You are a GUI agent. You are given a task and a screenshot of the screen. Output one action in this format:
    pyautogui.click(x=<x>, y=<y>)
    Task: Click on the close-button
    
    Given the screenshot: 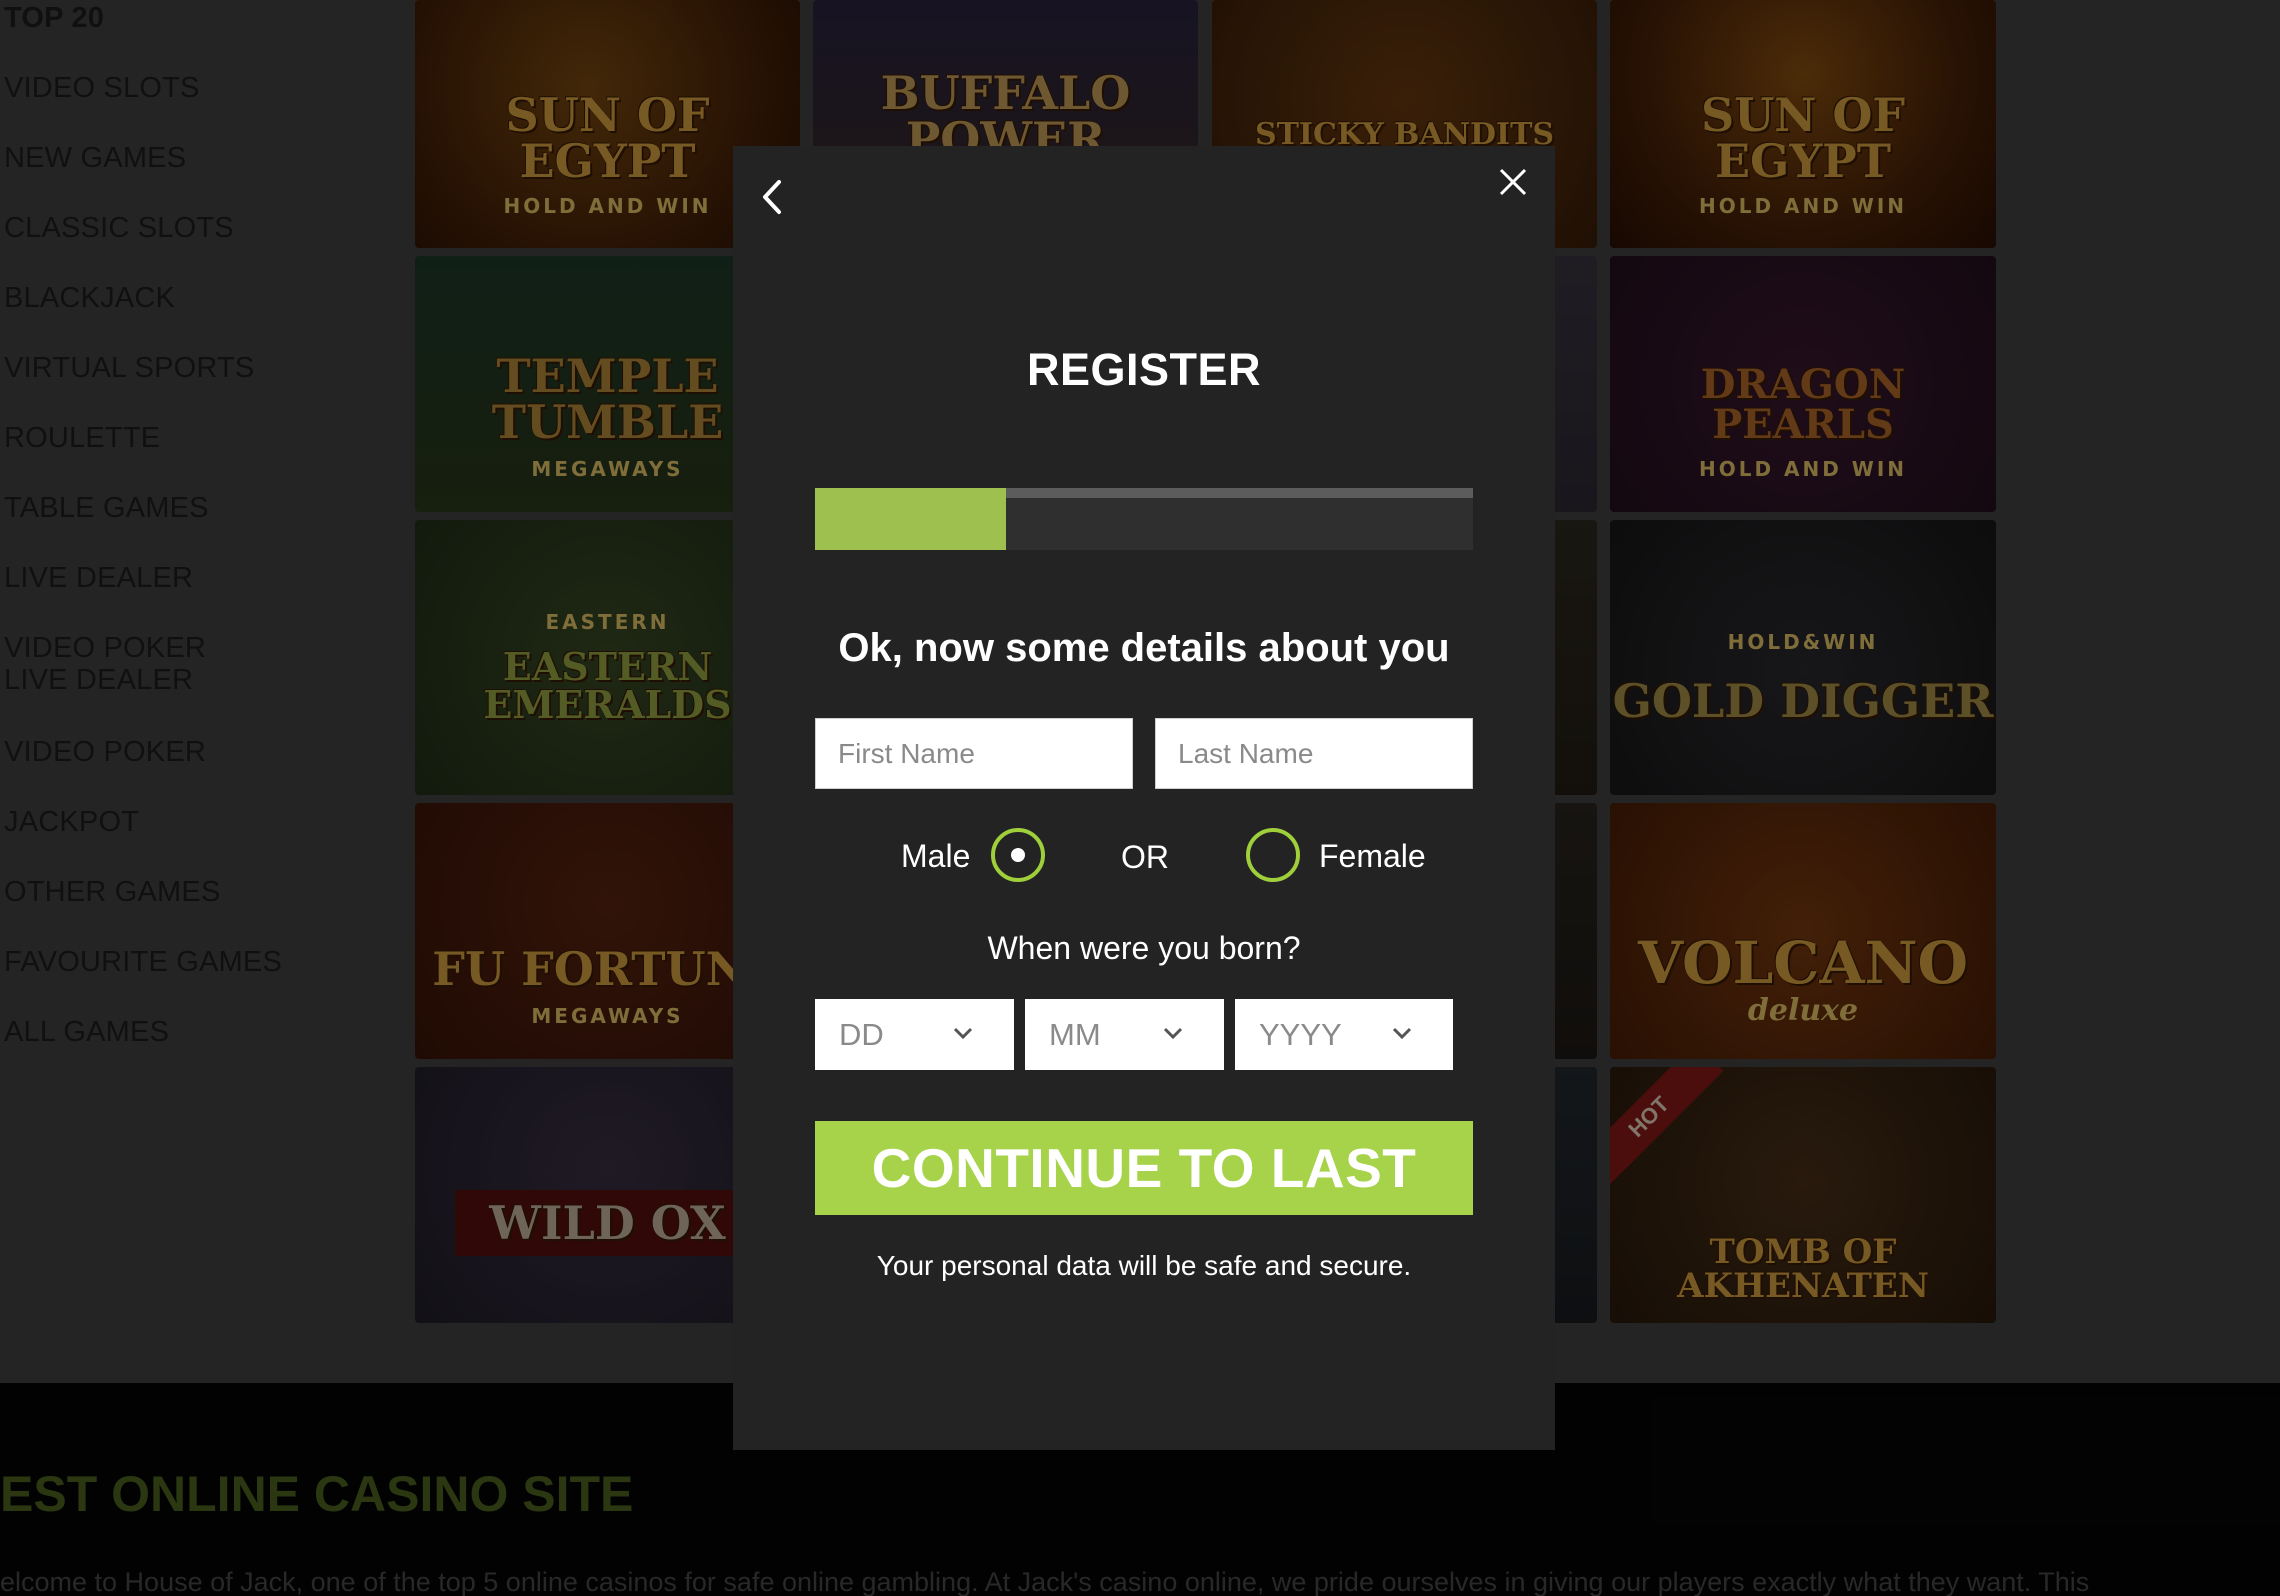 What is the action you would take?
    pyautogui.click(x=1513, y=182)
    